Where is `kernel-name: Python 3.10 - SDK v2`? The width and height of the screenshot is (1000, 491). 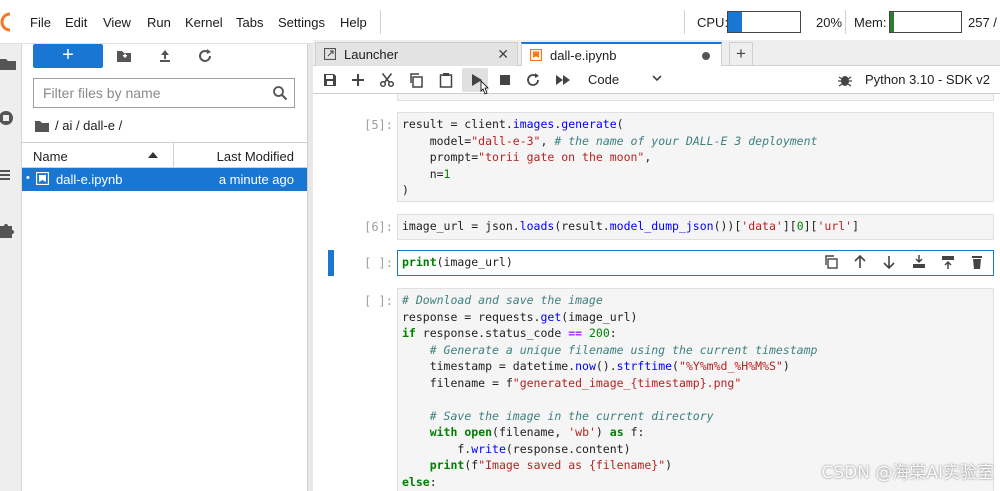
kernel-name: Python 3.10 - SDK v2 is located at coordinates (927, 79).